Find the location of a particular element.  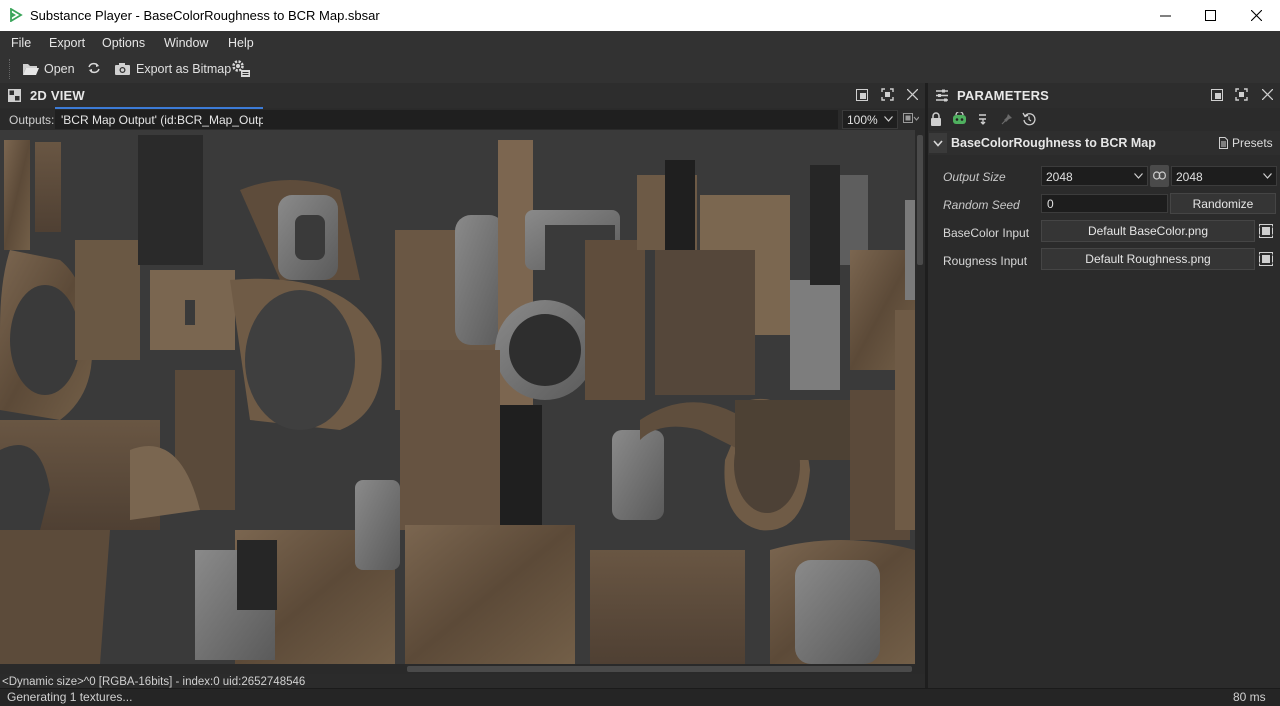

output-size-width-select: 2048 is located at coordinates (1094, 176).